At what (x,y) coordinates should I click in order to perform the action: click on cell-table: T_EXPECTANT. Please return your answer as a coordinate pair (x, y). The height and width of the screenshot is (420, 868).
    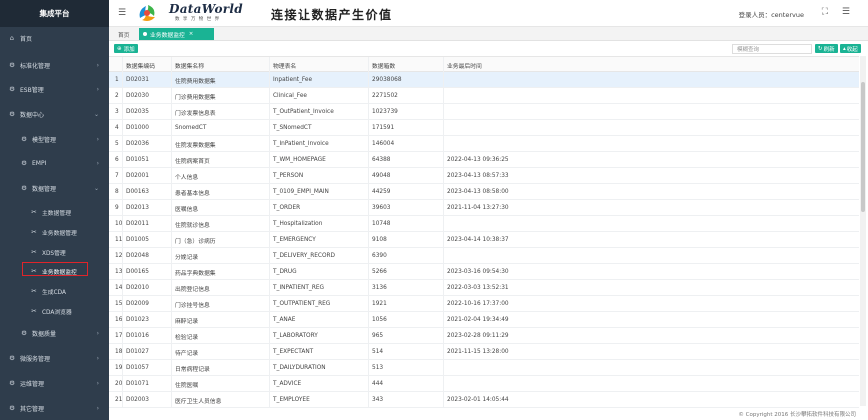
    Looking at the image, I should click on (319, 352).